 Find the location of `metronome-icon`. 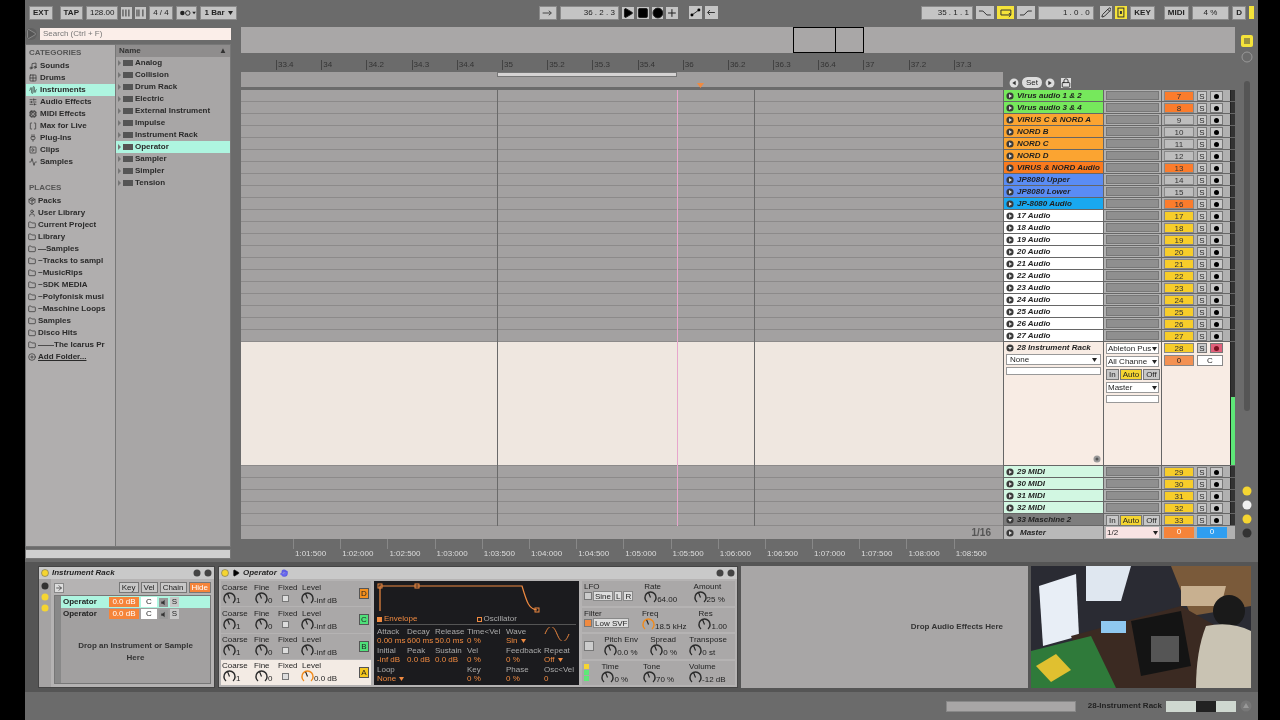

metronome-icon is located at coordinates (186, 12).